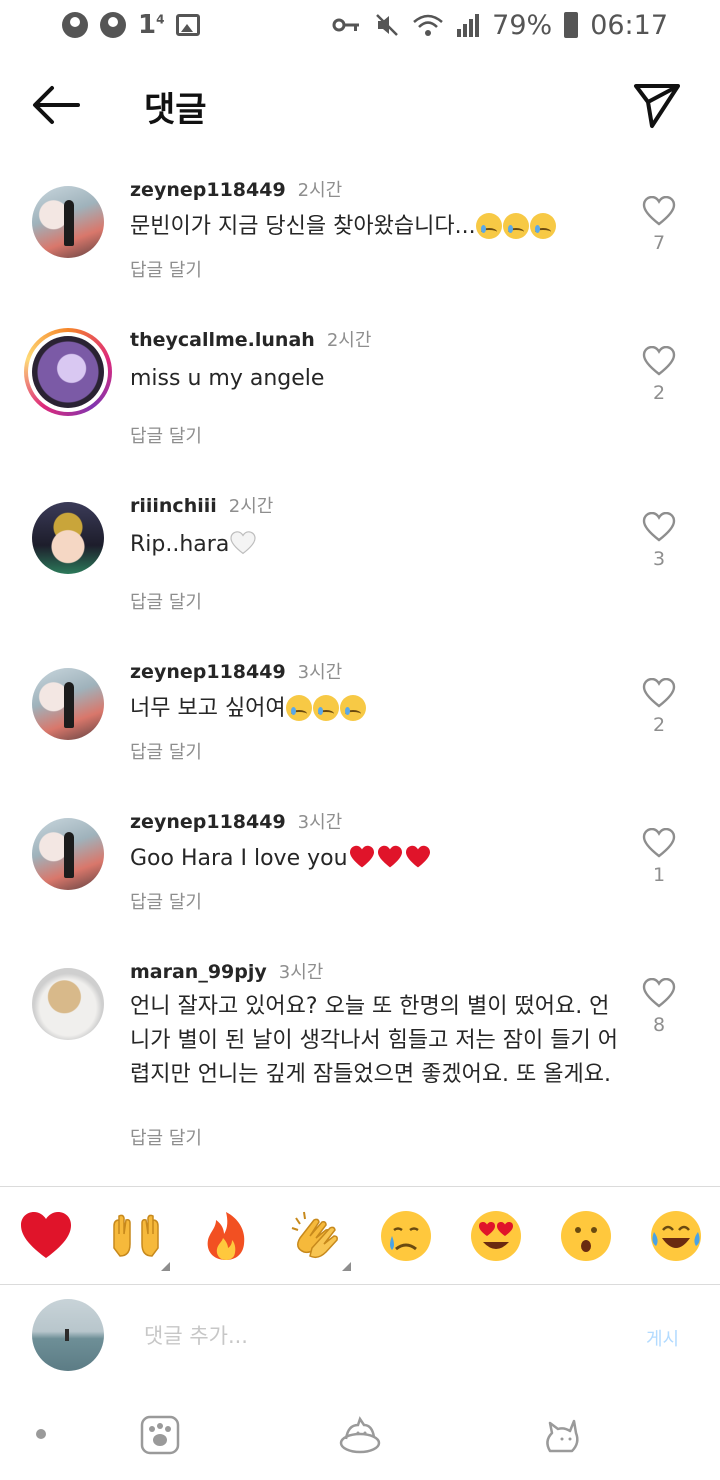  Describe the element at coordinates (360, 1236) in the screenshot. I see `emoji-reaction-bar` at that location.